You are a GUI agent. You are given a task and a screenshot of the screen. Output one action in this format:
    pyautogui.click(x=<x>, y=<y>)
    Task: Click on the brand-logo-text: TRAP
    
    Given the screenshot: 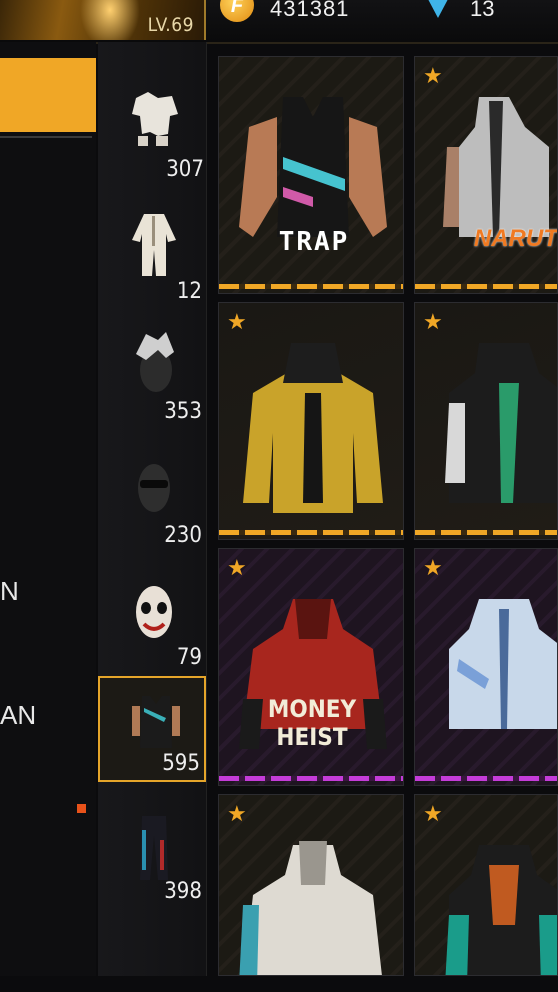 What is the action you would take?
    pyautogui.click(x=314, y=242)
    